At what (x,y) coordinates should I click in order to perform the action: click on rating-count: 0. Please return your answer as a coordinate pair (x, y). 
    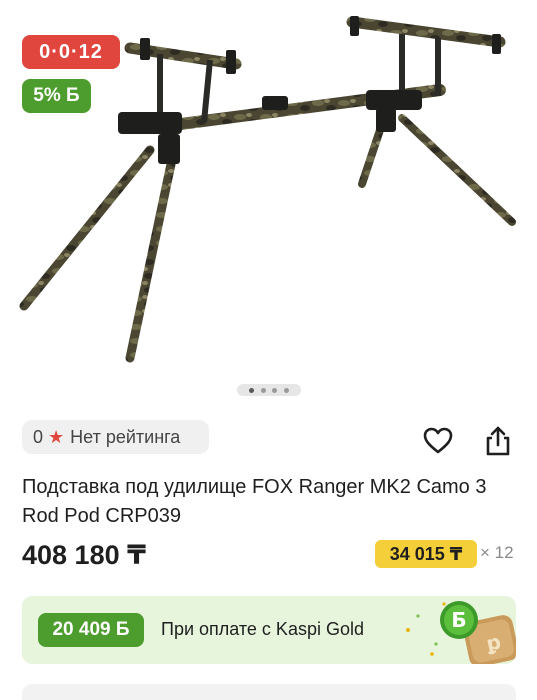
    Looking at the image, I should click on (38, 436).